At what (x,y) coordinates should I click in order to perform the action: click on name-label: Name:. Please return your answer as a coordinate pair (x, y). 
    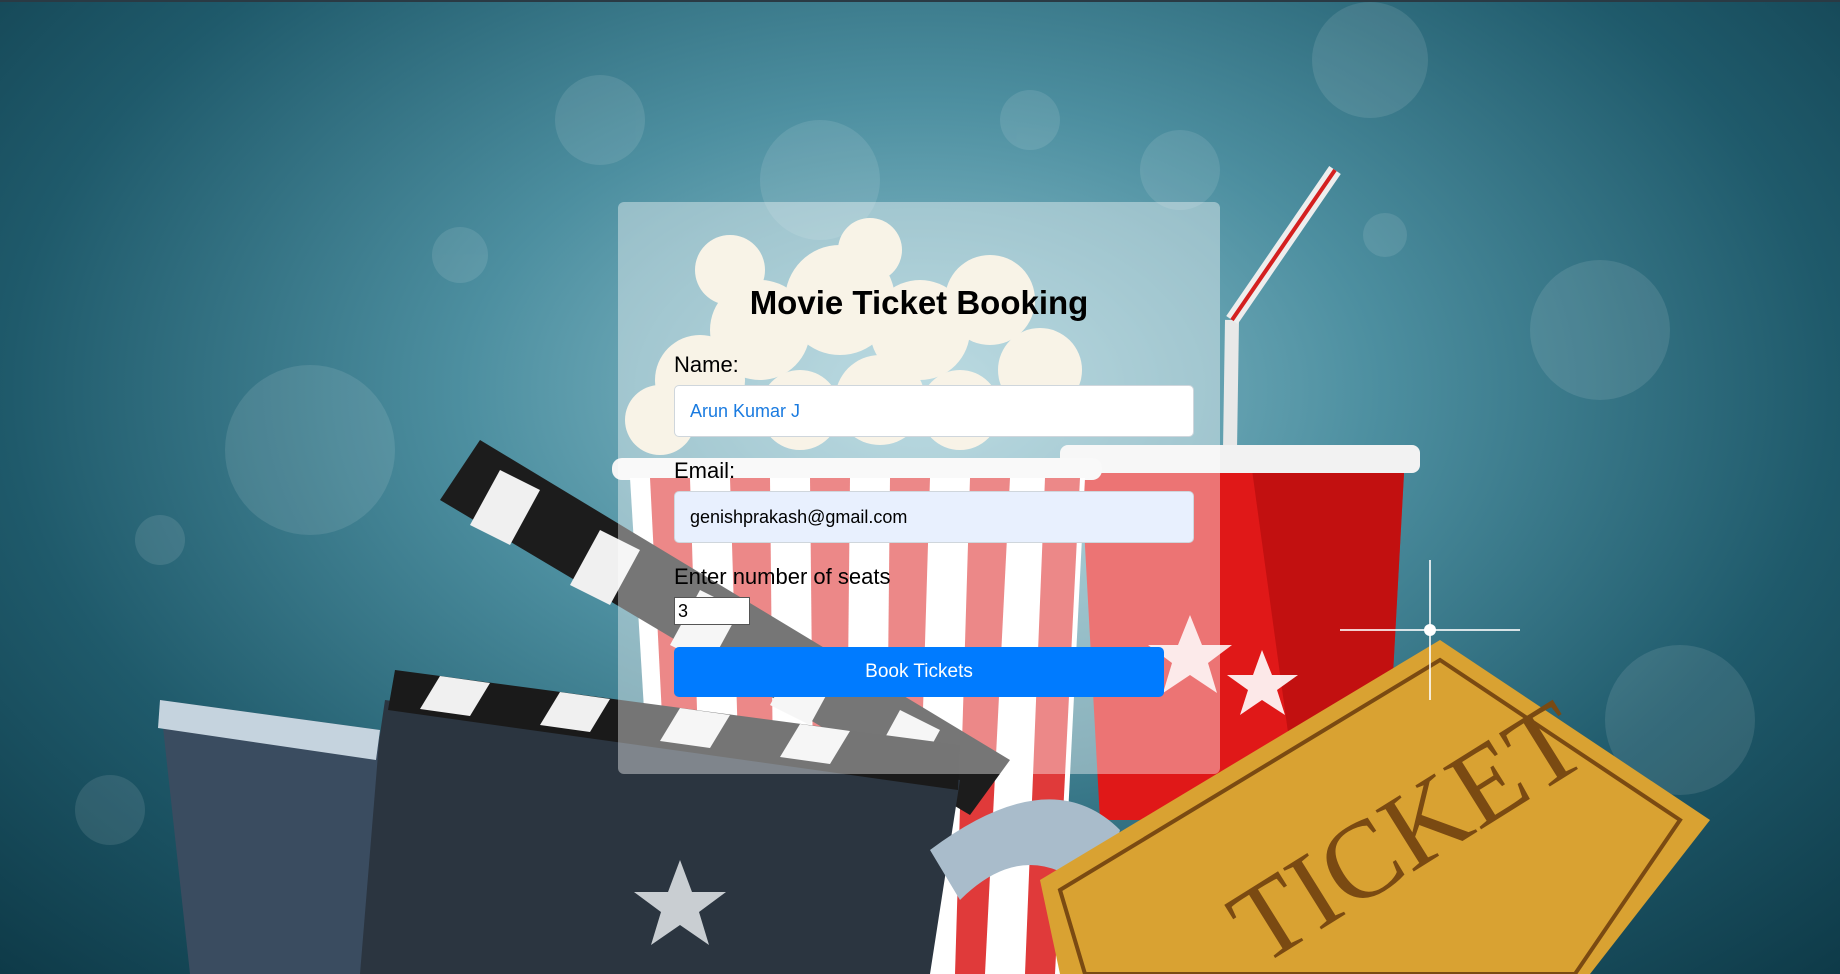
    Looking at the image, I should click on (706, 364).